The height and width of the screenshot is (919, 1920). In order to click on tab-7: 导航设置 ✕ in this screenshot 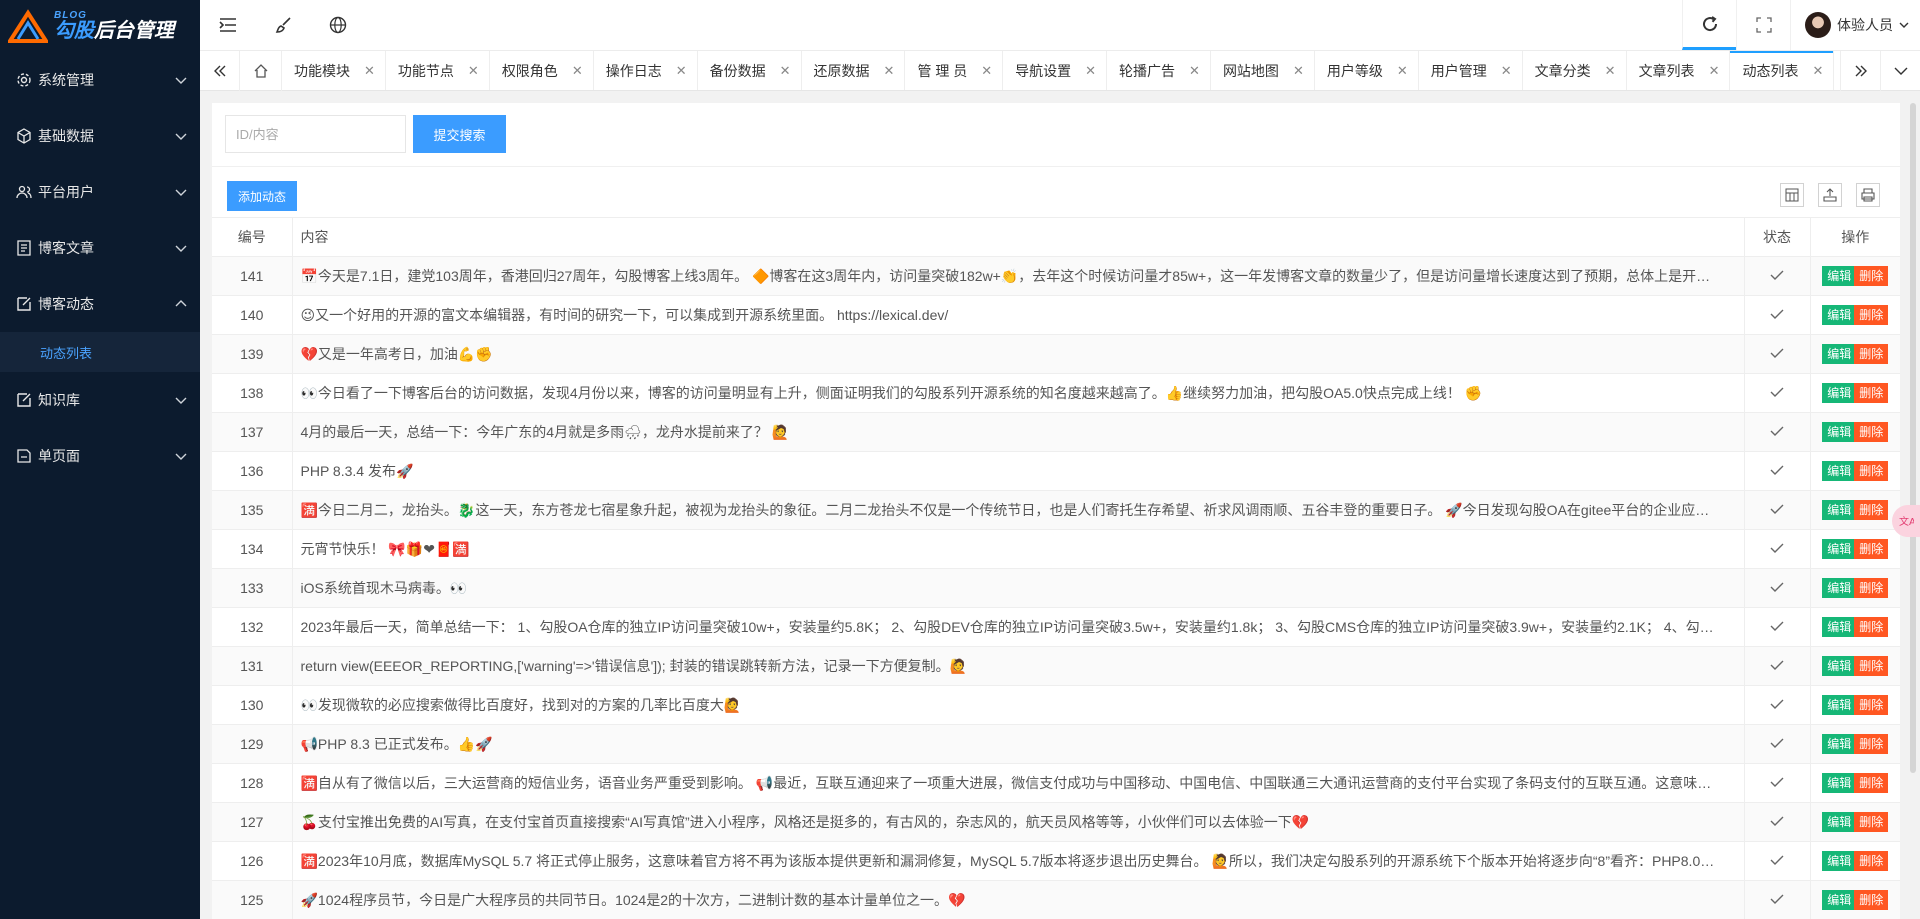, I will do `click(1055, 70)`.